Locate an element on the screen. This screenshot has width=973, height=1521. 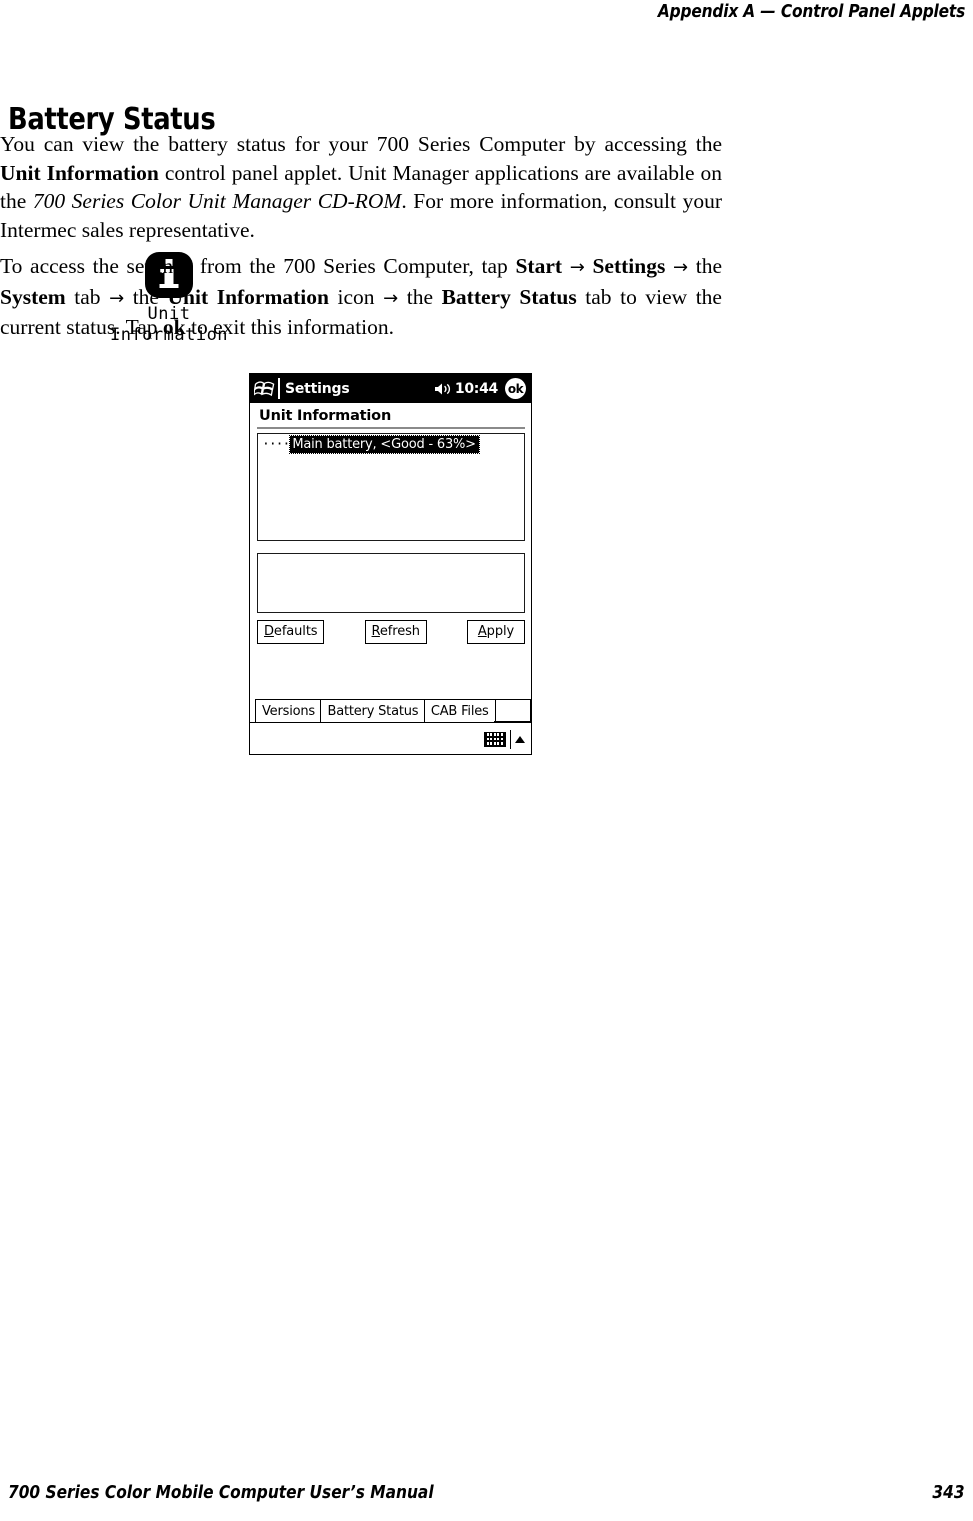
pda-button-row: Defaults Refresh Apply is located at coordinates (391, 632).